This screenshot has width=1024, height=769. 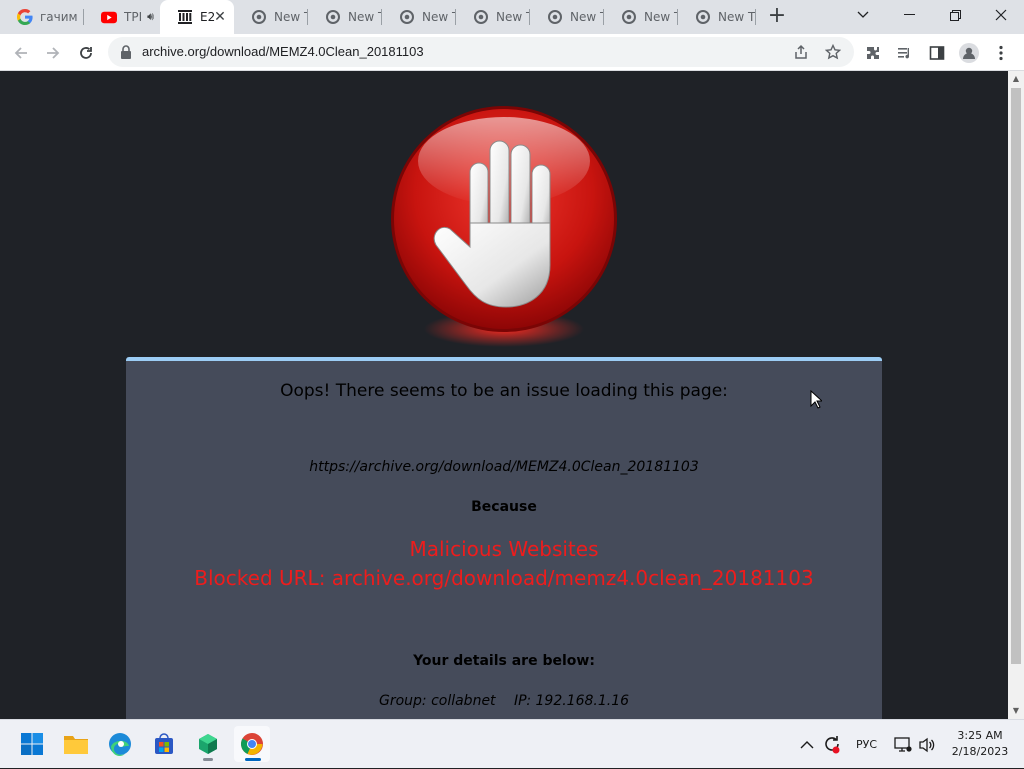 What do you see at coordinates (1001, 15) in the screenshot?
I see `close-window-button` at bounding box center [1001, 15].